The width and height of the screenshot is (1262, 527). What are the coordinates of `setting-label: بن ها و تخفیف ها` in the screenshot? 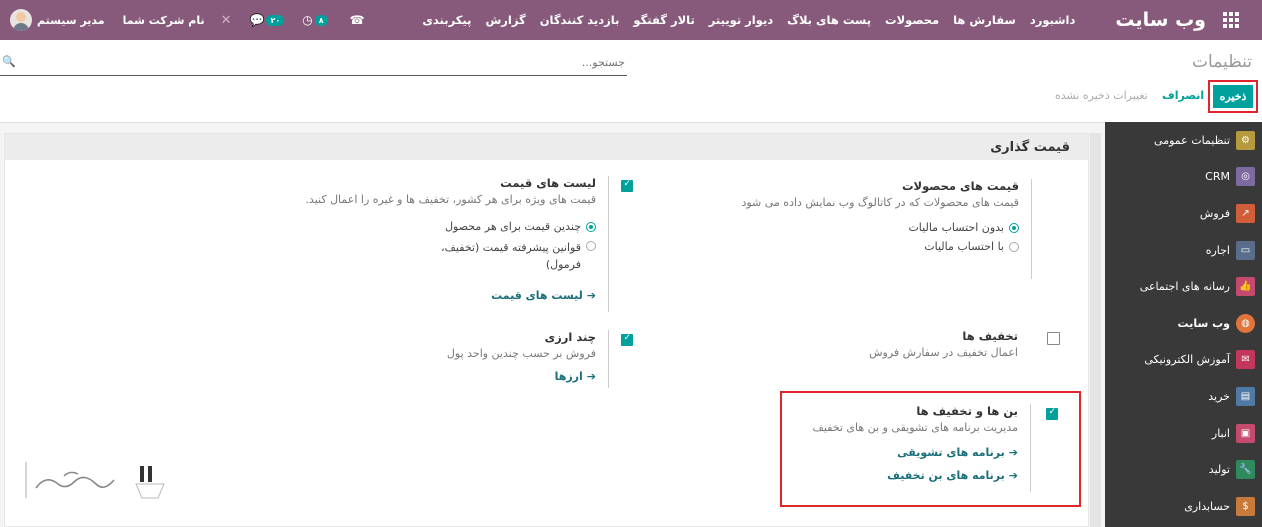 It's located at (967, 411).